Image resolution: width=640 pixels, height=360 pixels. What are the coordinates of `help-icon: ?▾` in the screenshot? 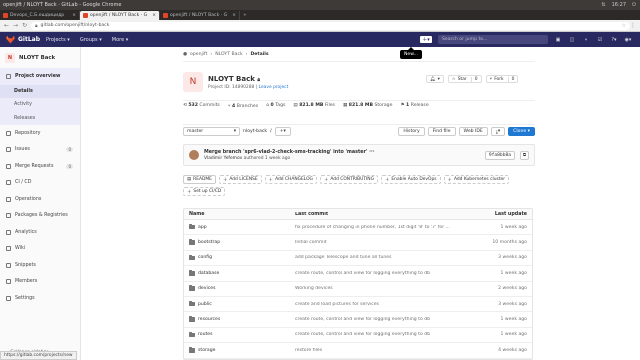 It's located at (614, 39).